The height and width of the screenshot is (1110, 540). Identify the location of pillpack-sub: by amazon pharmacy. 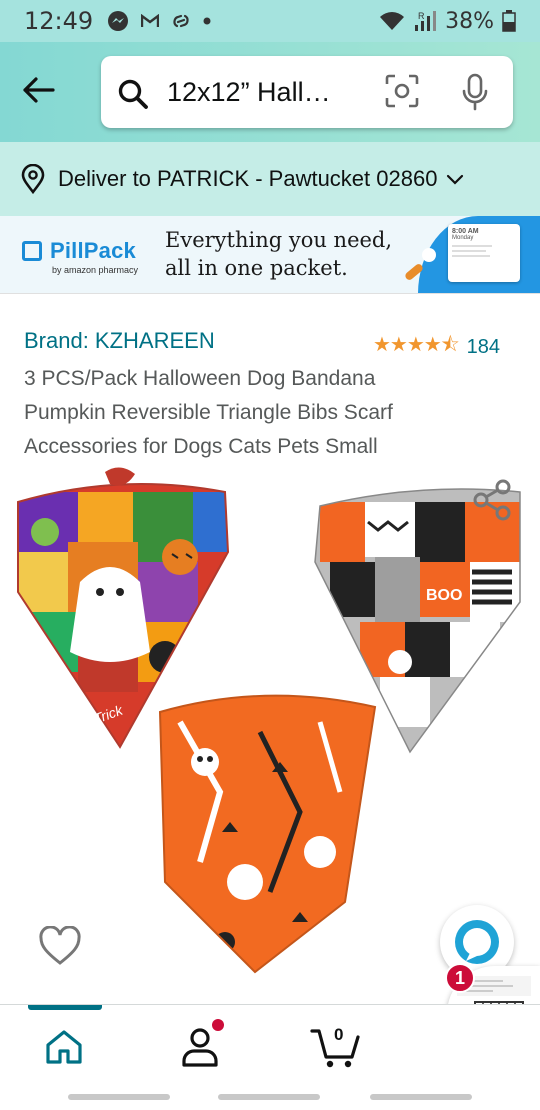
(95, 270).